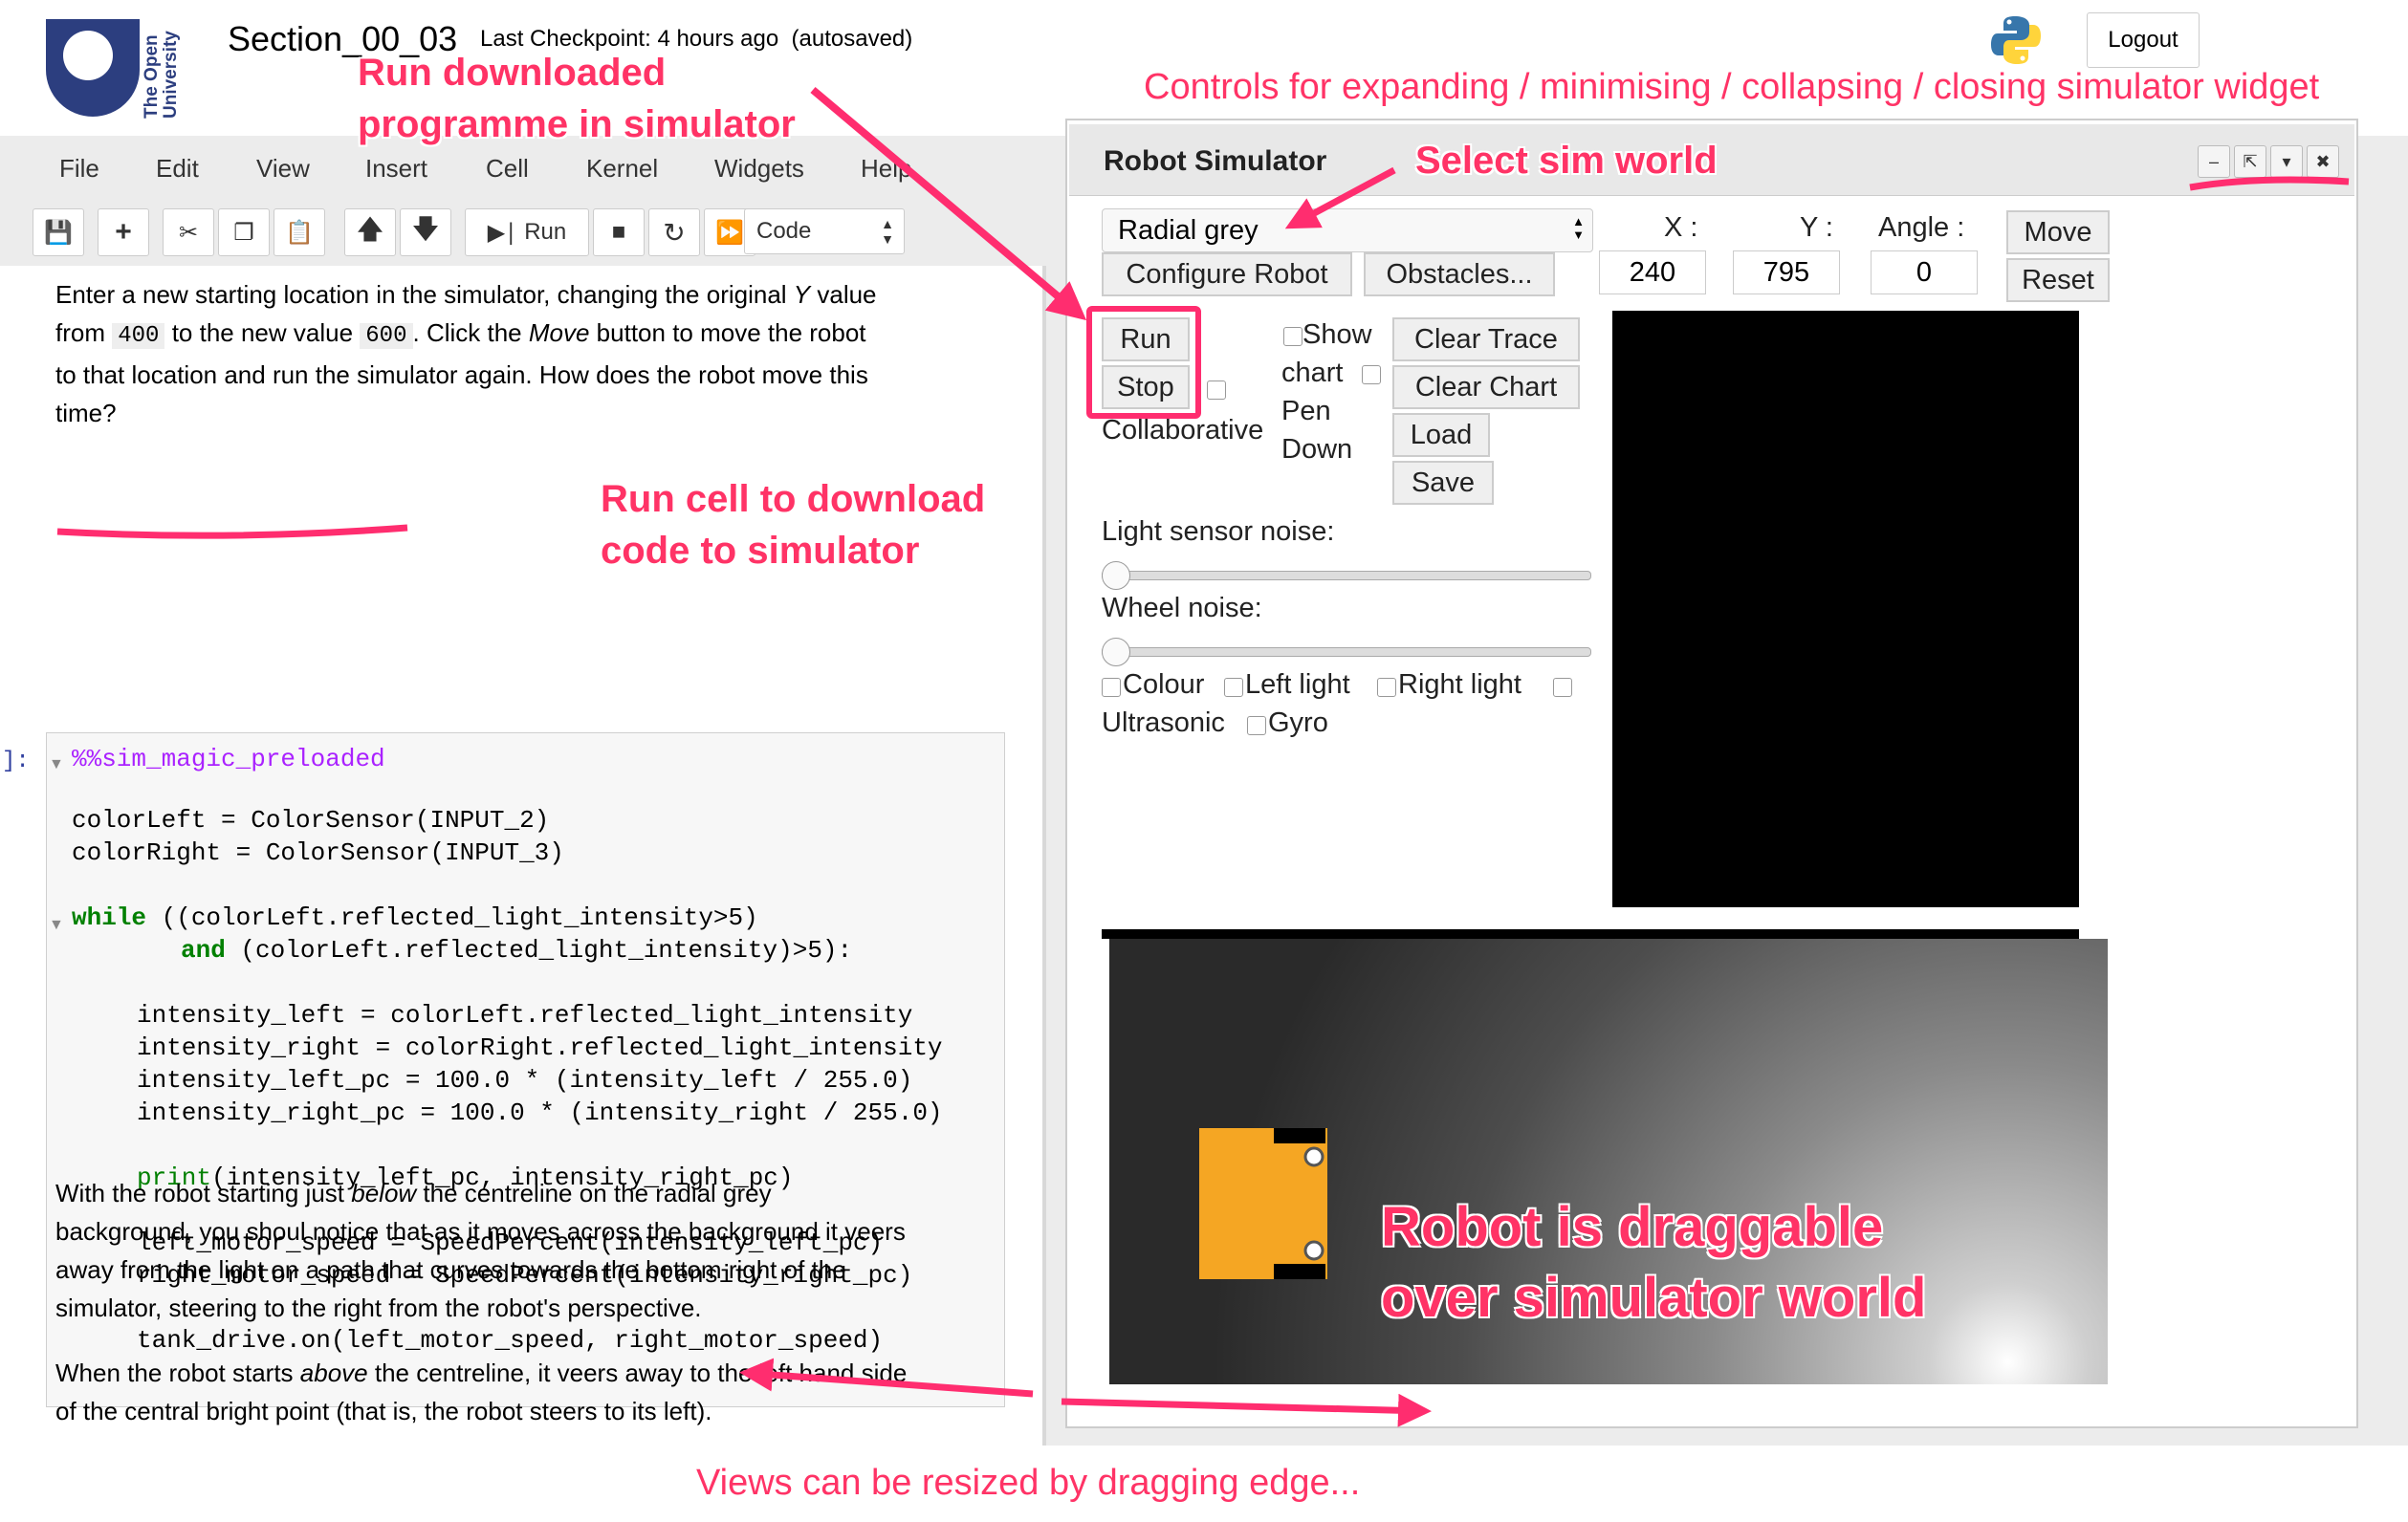 The image size is (2408, 1522). I want to click on annotation-run-cell-1: Run cell to download, so click(794, 499).